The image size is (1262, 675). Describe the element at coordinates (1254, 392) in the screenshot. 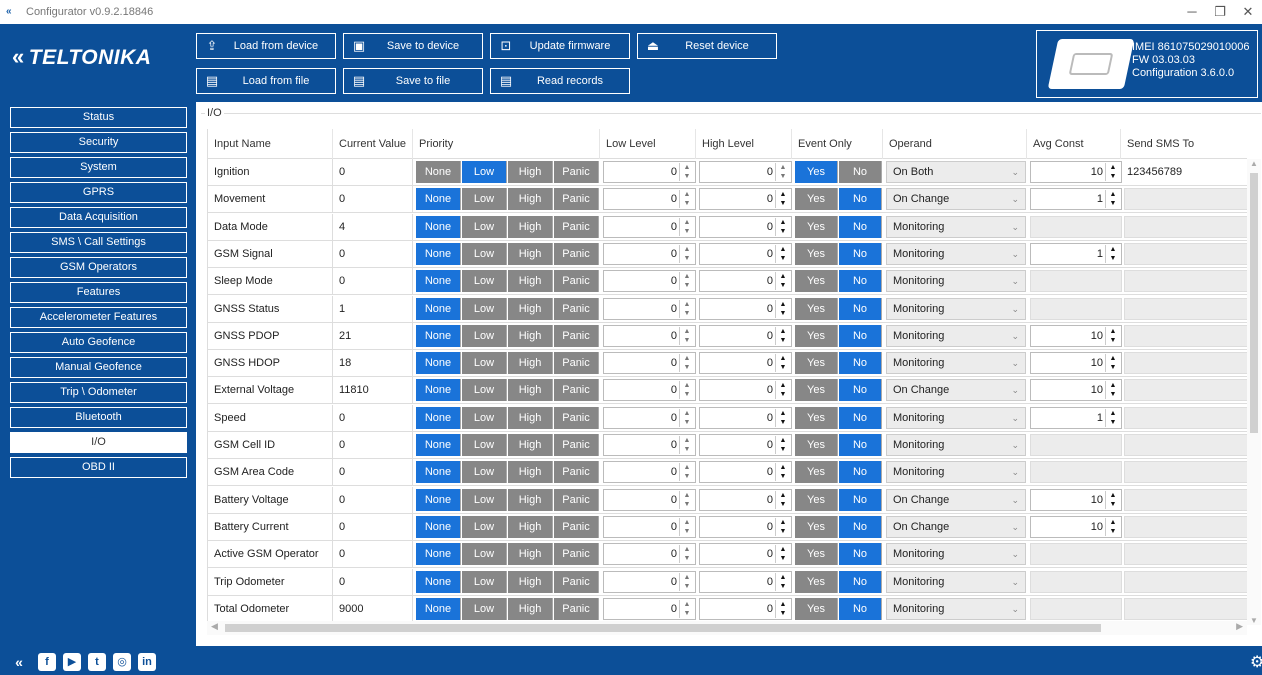

I see `vertical-scrollbar: ▲ ▼` at that location.